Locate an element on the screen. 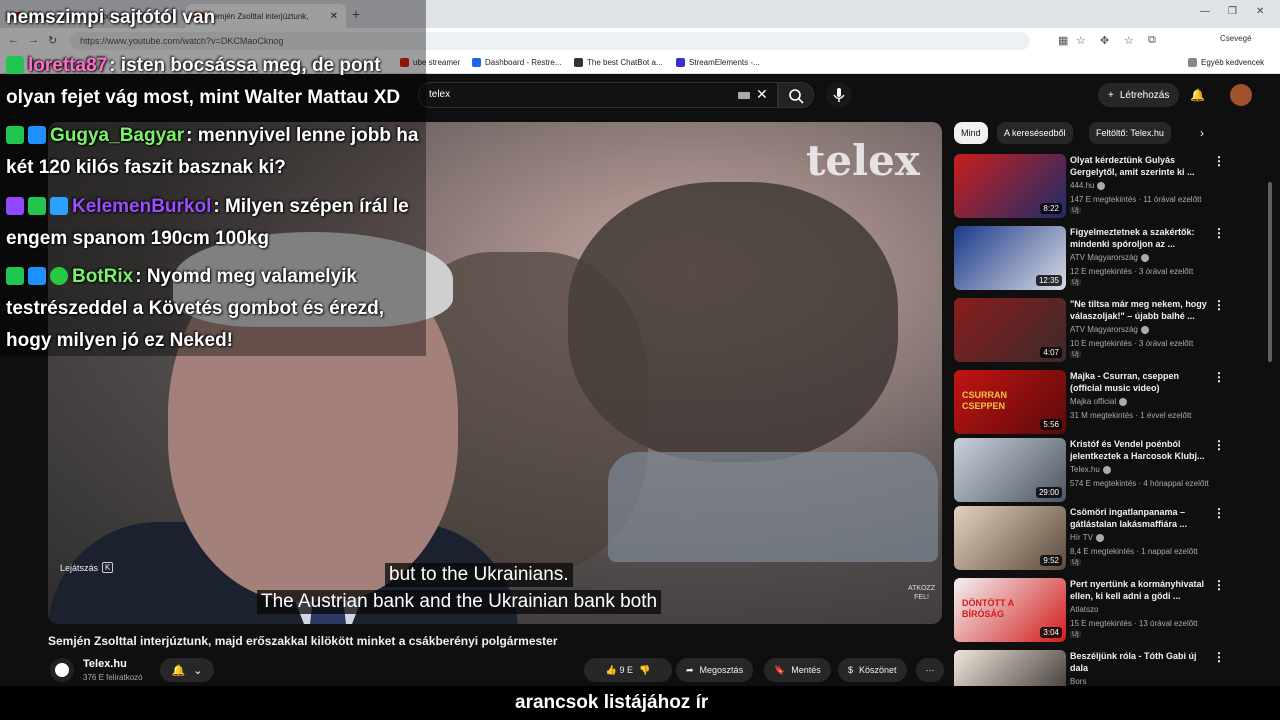  scrollbar-thumb is located at coordinates (1270, 272).